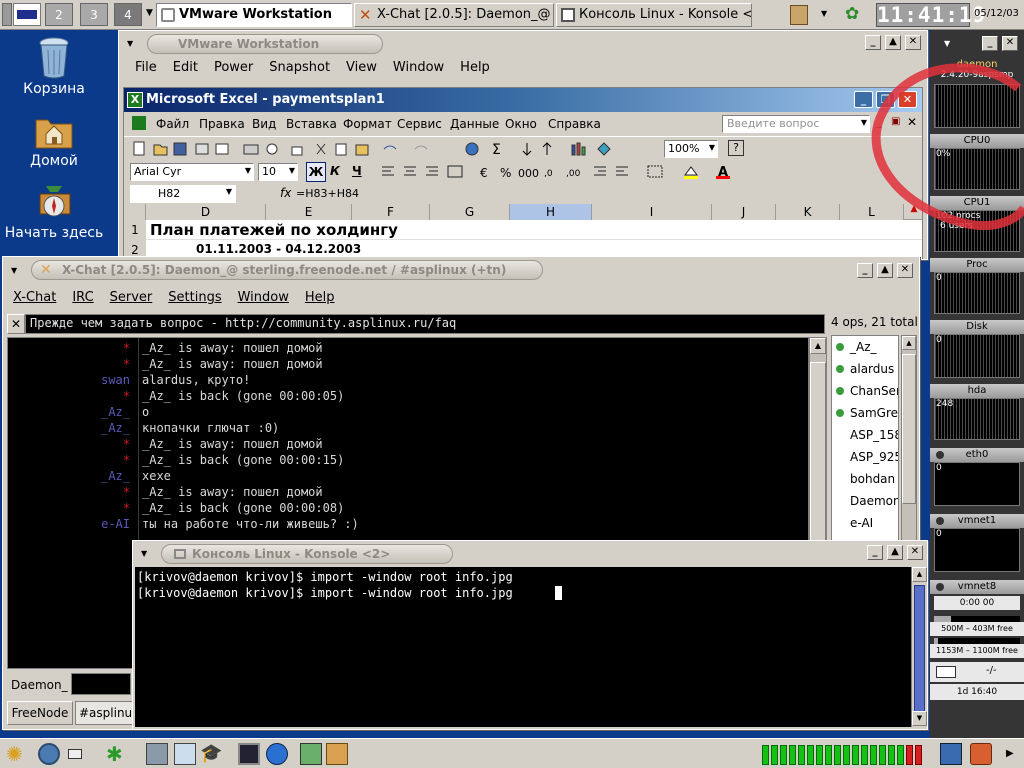  Describe the element at coordinates (570, 172) in the screenshot. I see `formatting-toolbar-icons: € % 000 ,0 ,00 A` at that location.